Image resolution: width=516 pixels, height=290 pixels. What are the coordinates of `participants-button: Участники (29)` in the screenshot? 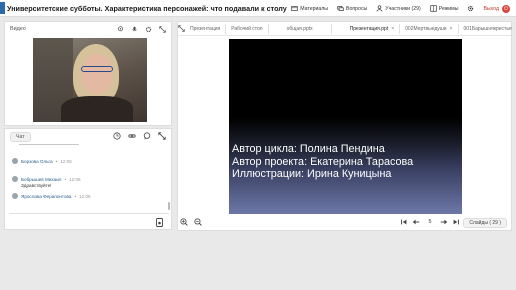 It's located at (398, 8).